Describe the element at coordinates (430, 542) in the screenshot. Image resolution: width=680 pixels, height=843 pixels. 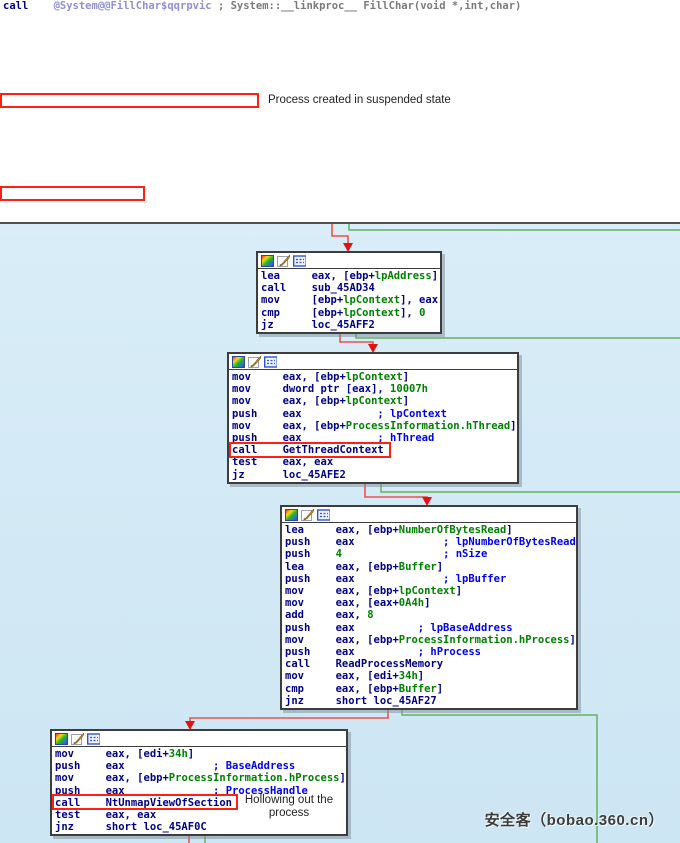
I see `asm-line: push eax ; lpNumberOfBytesRead` at that location.